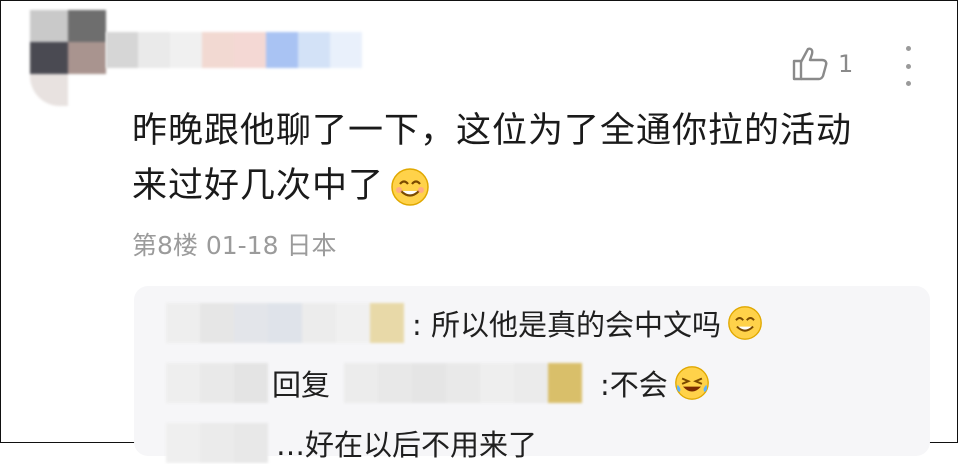 The width and height of the screenshot is (960, 464). What do you see at coordinates (566, 325) in the screenshot?
I see `reply-text: : 所以他是真的会中文吗` at bounding box center [566, 325].